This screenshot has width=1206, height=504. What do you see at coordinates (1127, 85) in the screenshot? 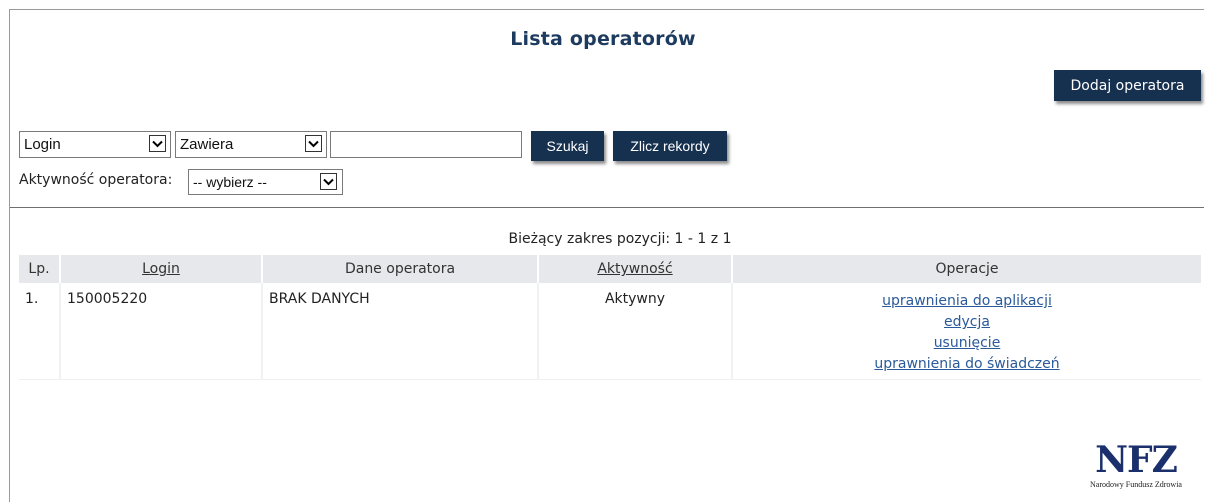
I see `add-operator-button: Dodaj operatora` at bounding box center [1127, 85].